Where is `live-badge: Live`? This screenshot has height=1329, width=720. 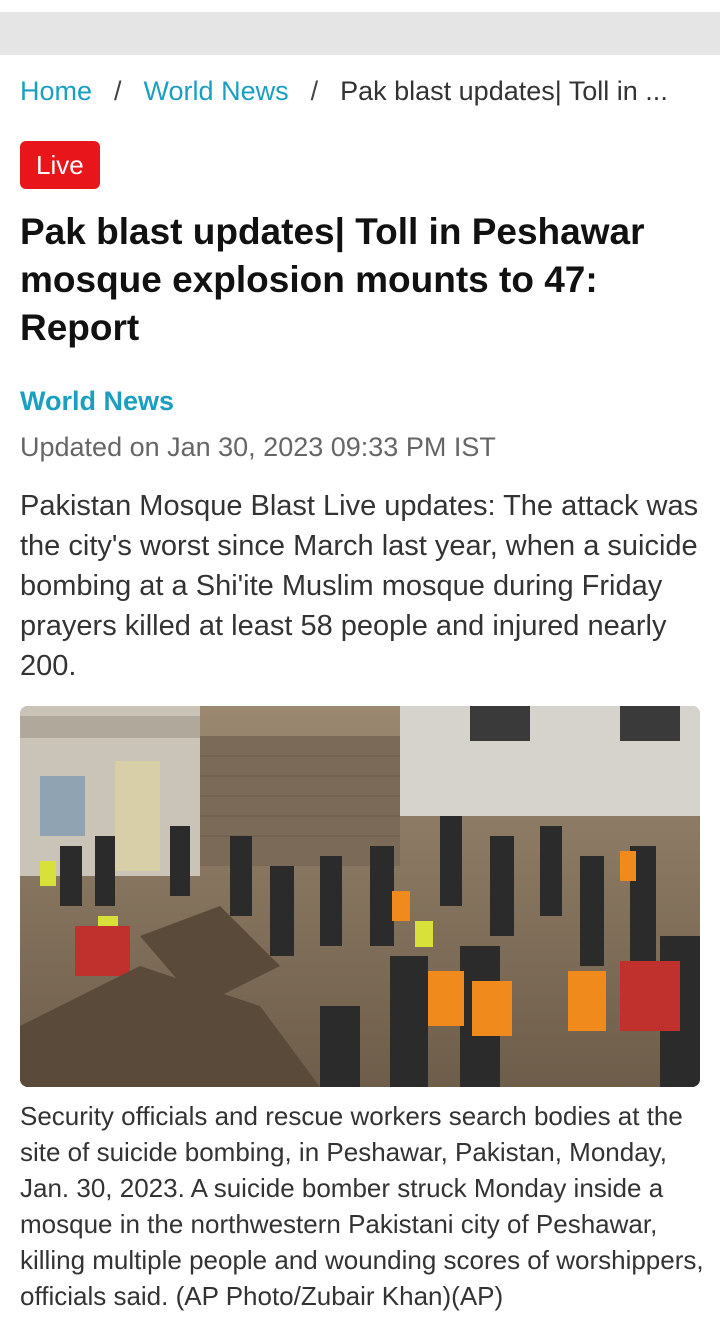
live-badge: Live is located at coordinates (60, 165).